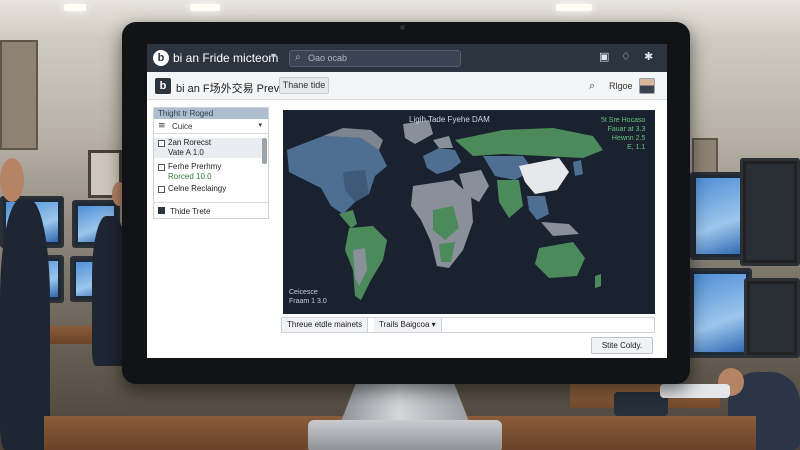 This screenshot has height=450, width=800. Describe the element at coordinates (407, 86) in the screenshot. I see `page-header: b bi an F场外交易 Preview Thane tide ⌕ Rlgoe` at that location.